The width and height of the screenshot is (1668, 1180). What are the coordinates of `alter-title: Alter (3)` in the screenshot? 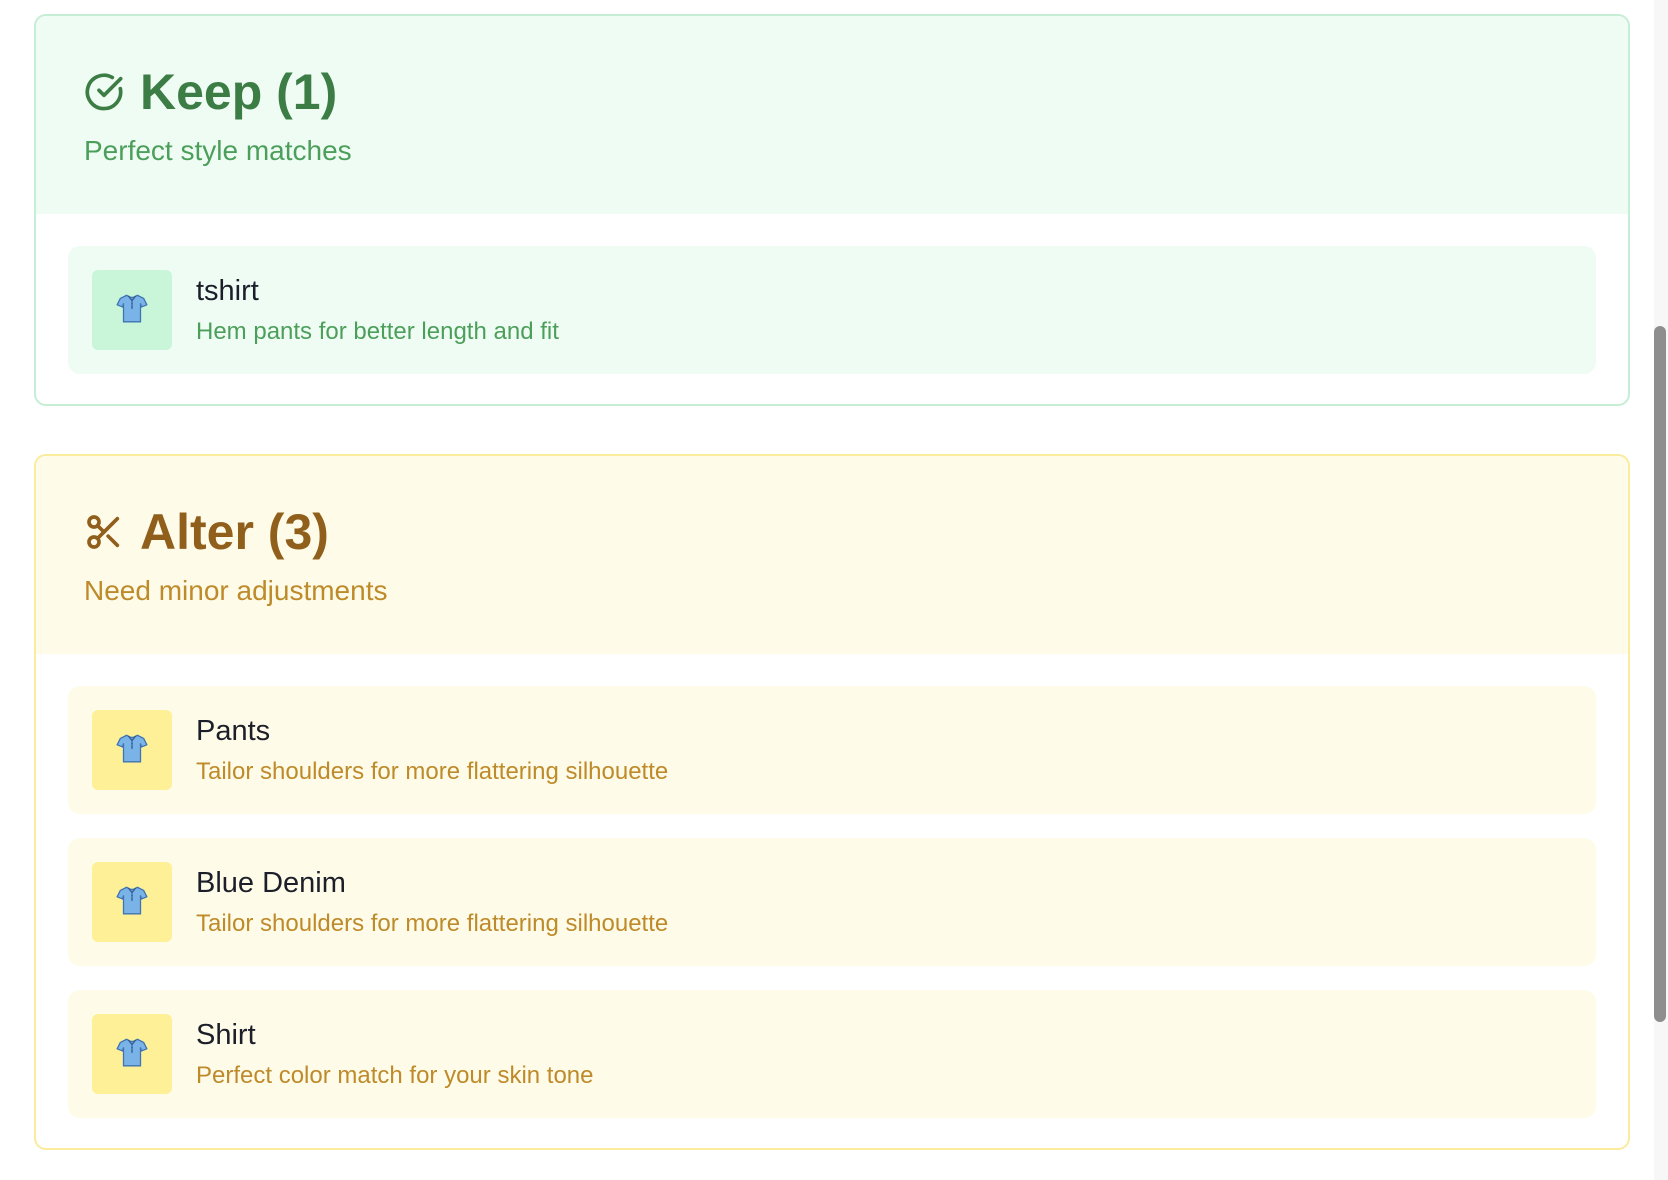 It's located at (234, 532).